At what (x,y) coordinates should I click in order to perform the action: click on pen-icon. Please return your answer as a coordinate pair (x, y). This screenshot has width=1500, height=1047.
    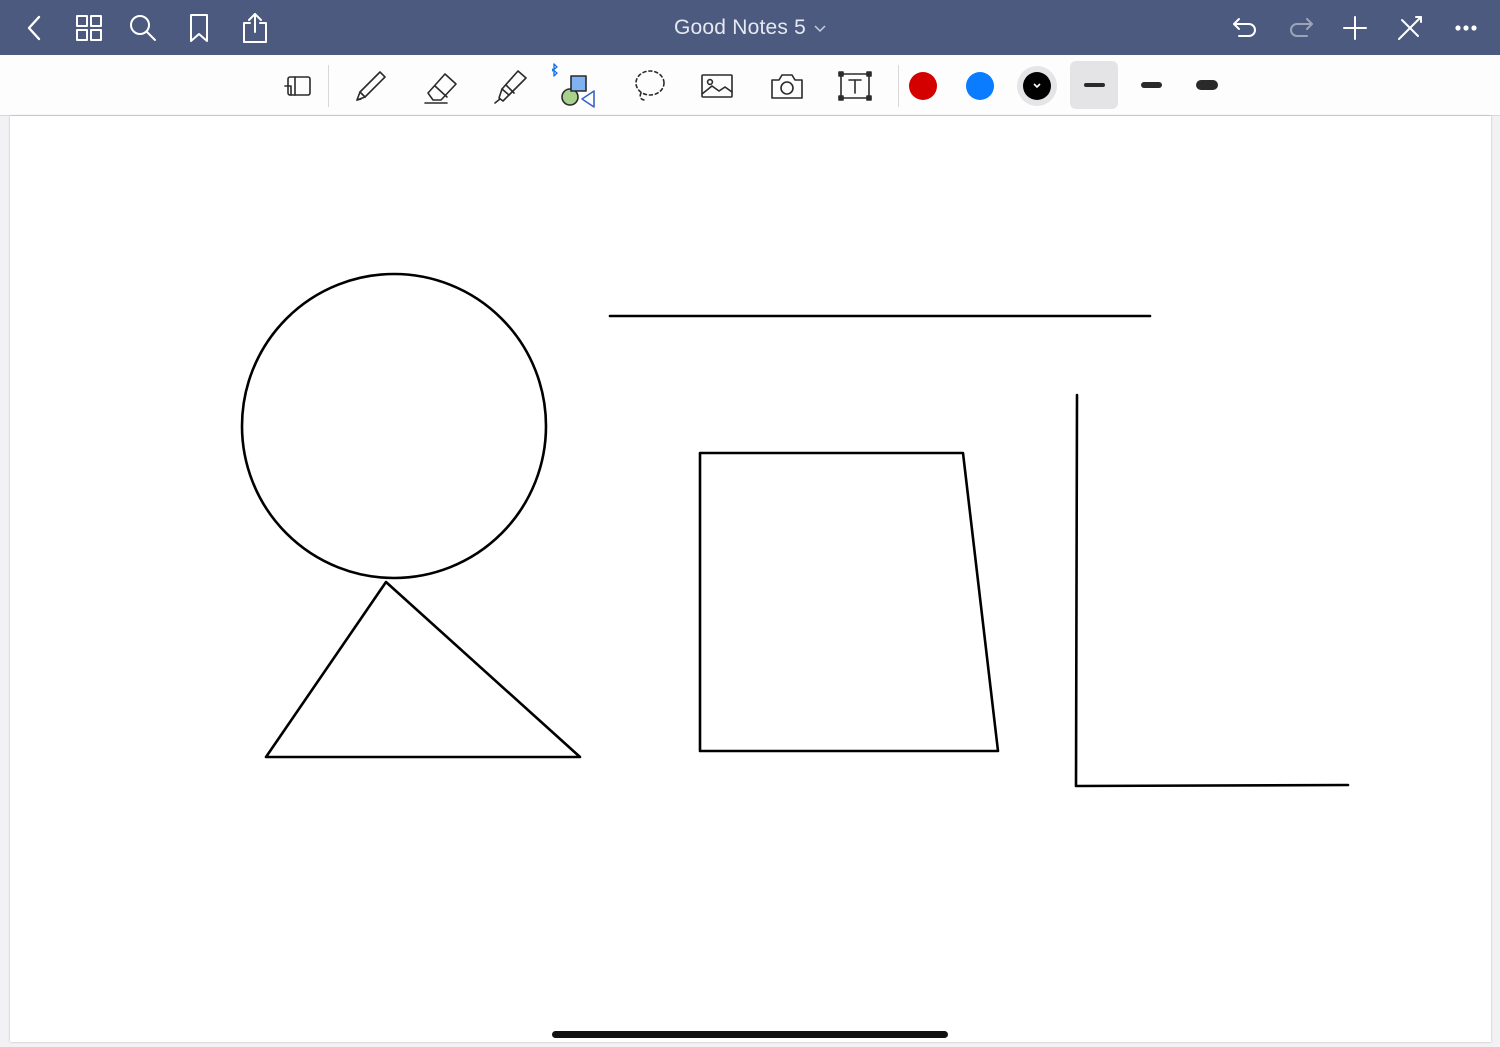
    Looking at the image, I should click on (371, 86).